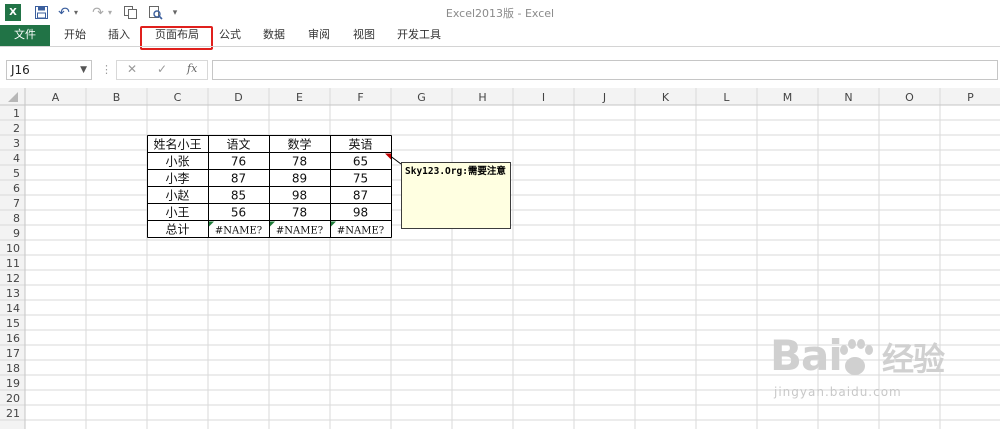 The width and height of the screenshot is (1000, 429). I want to click on table-cell: 小李, so click(177, 178).